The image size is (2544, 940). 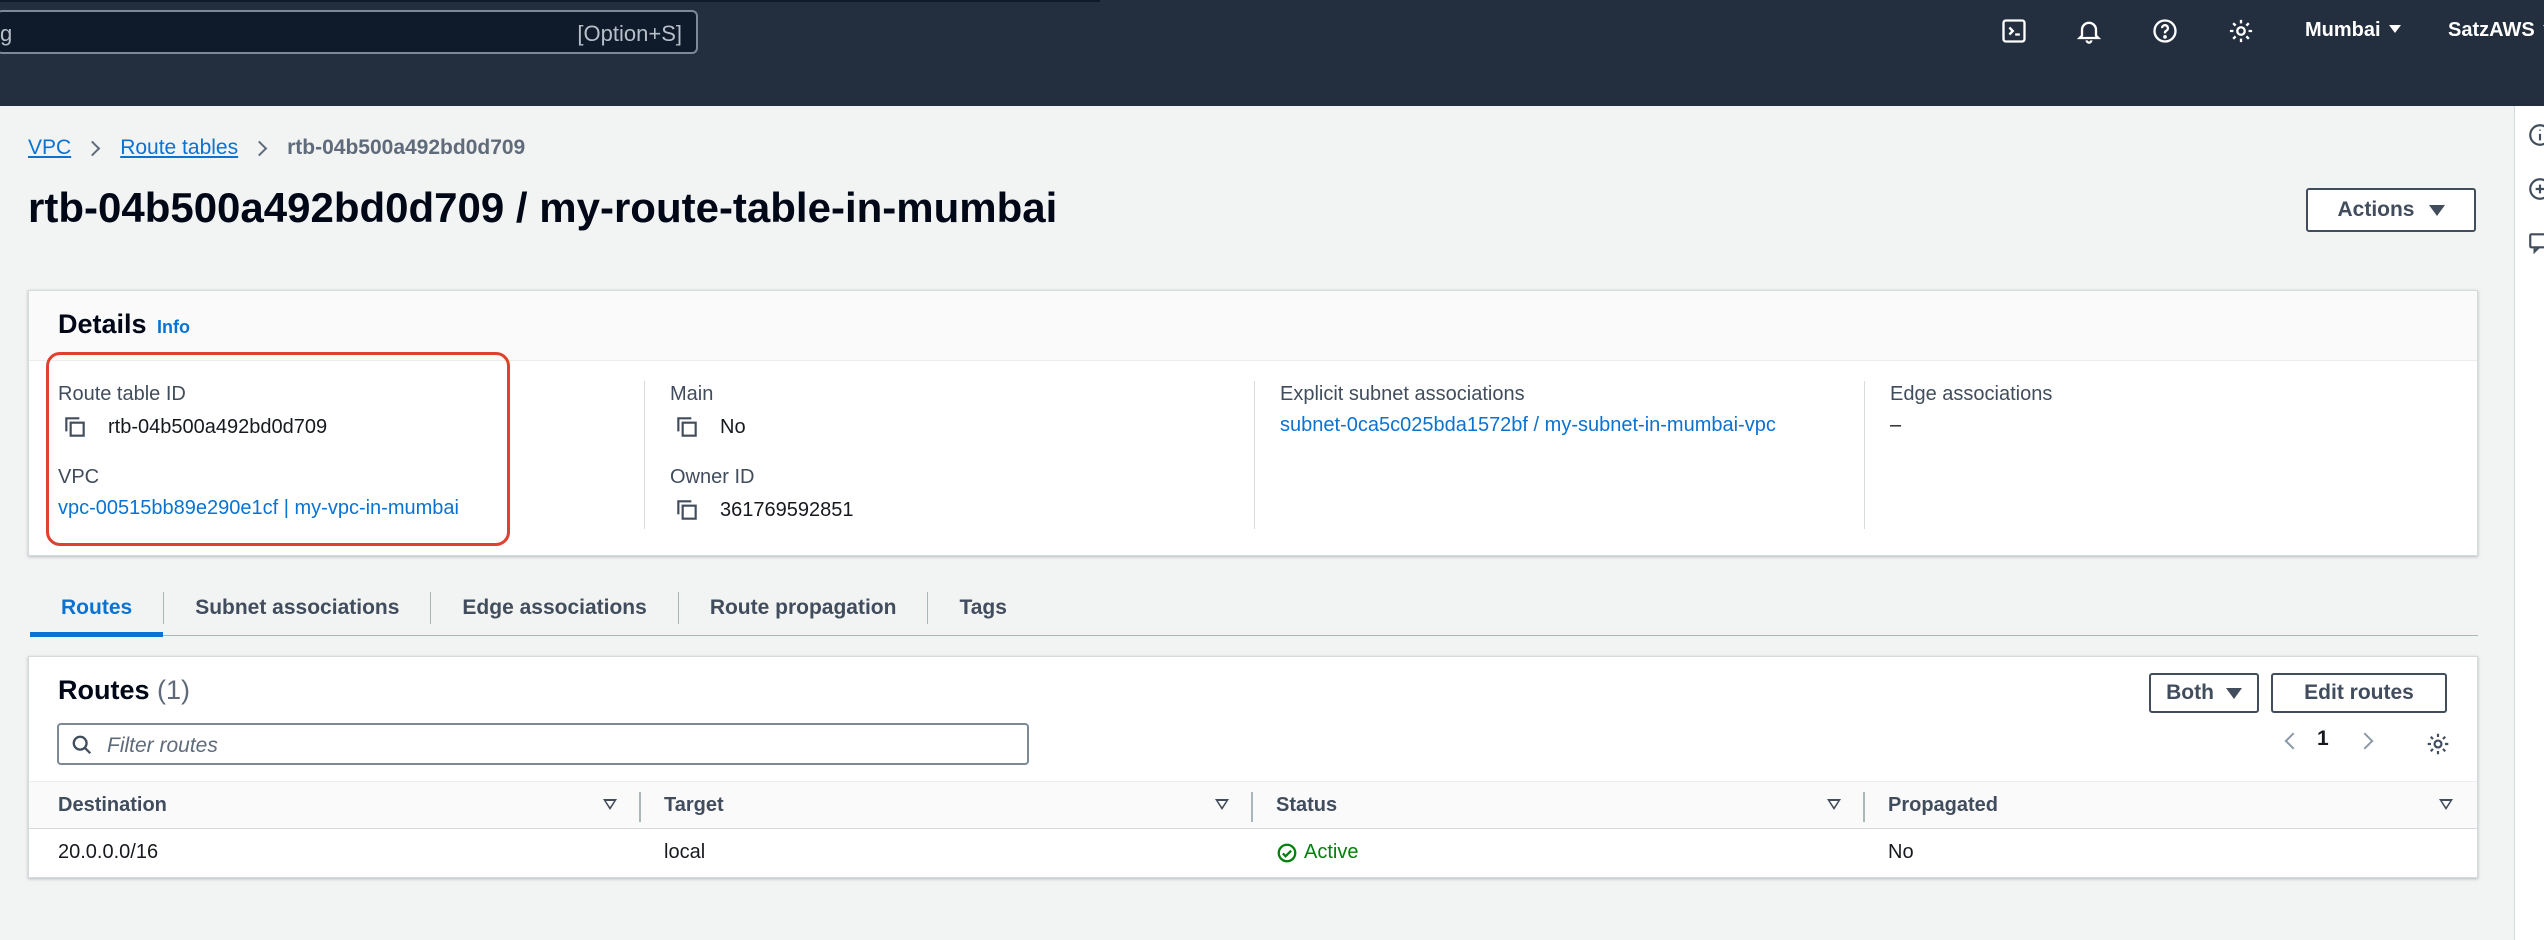 I want to click on routes-title: Routes (1), so click(x=124, y=690).